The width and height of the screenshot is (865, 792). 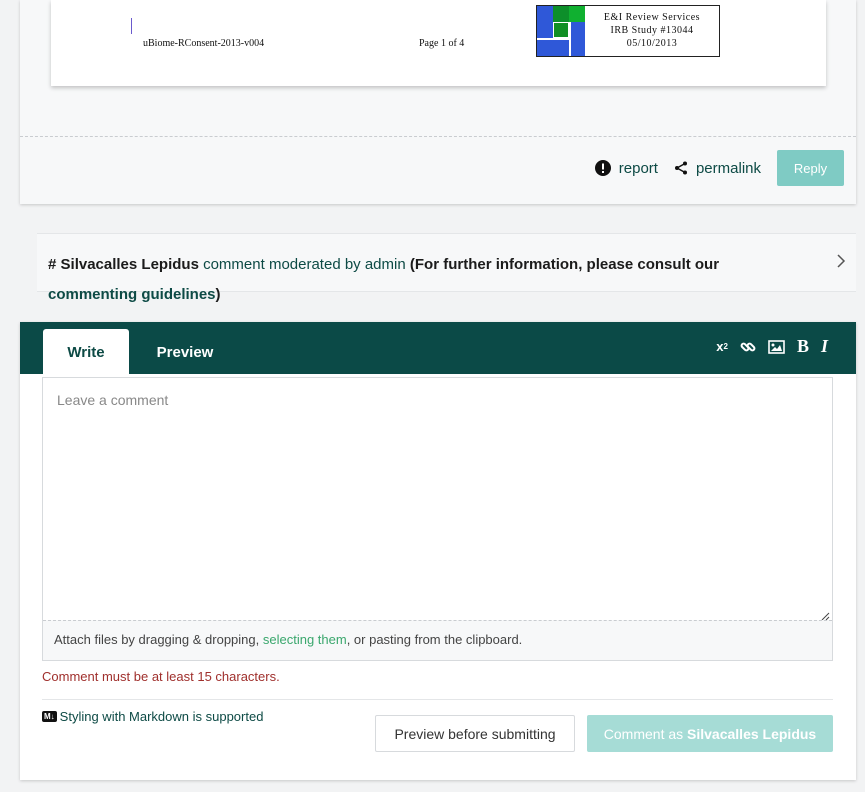 What do you see at coordinates (803, 346) in the screenshot?
I see `bold-icon: B` at bounding box center [803, 346].